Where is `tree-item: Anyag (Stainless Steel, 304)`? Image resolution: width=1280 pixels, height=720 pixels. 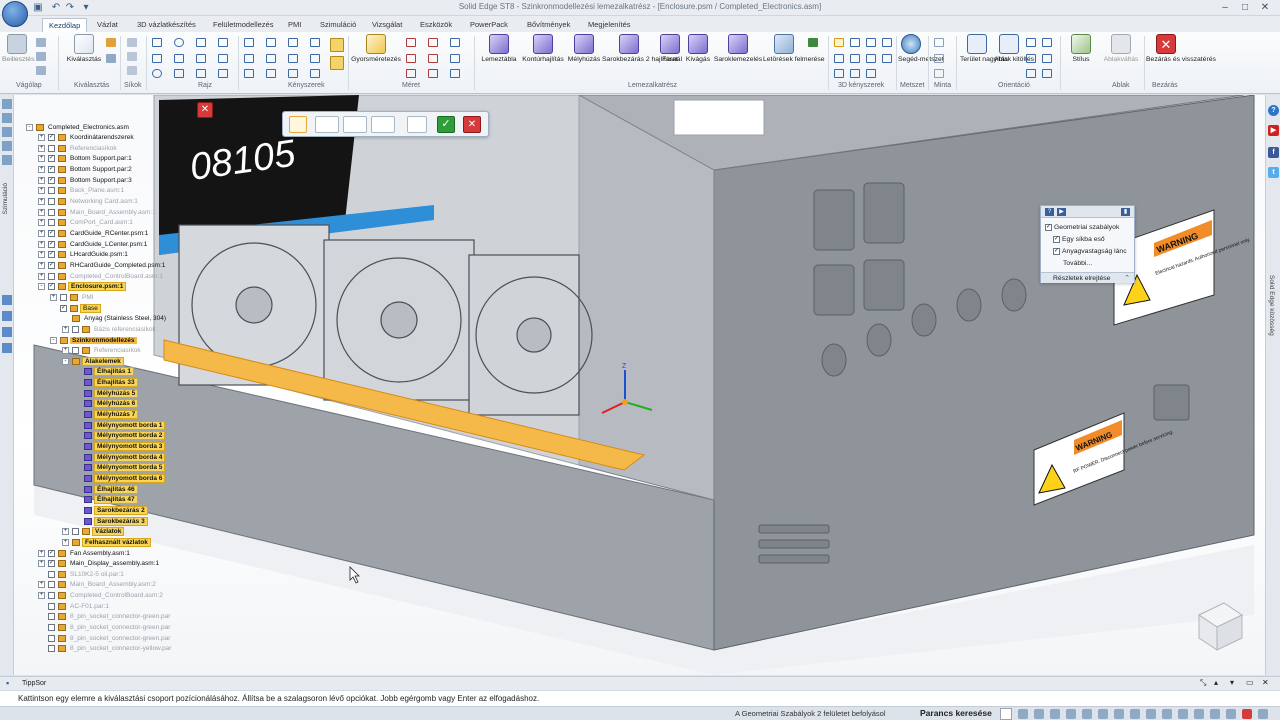
tree-item: Anyag (Stainless Steel, 304) is located at coordinates (115, 319).